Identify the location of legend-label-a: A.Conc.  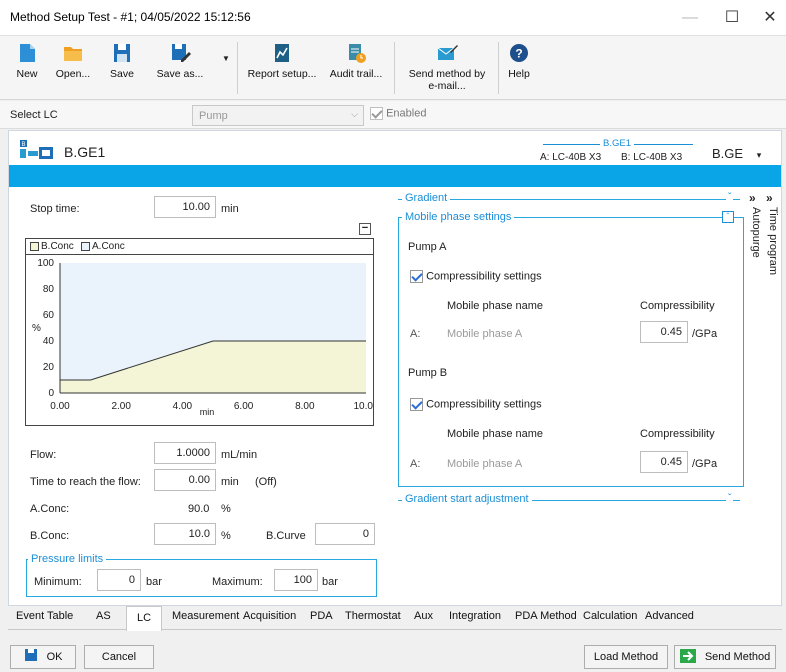
(108, 246).